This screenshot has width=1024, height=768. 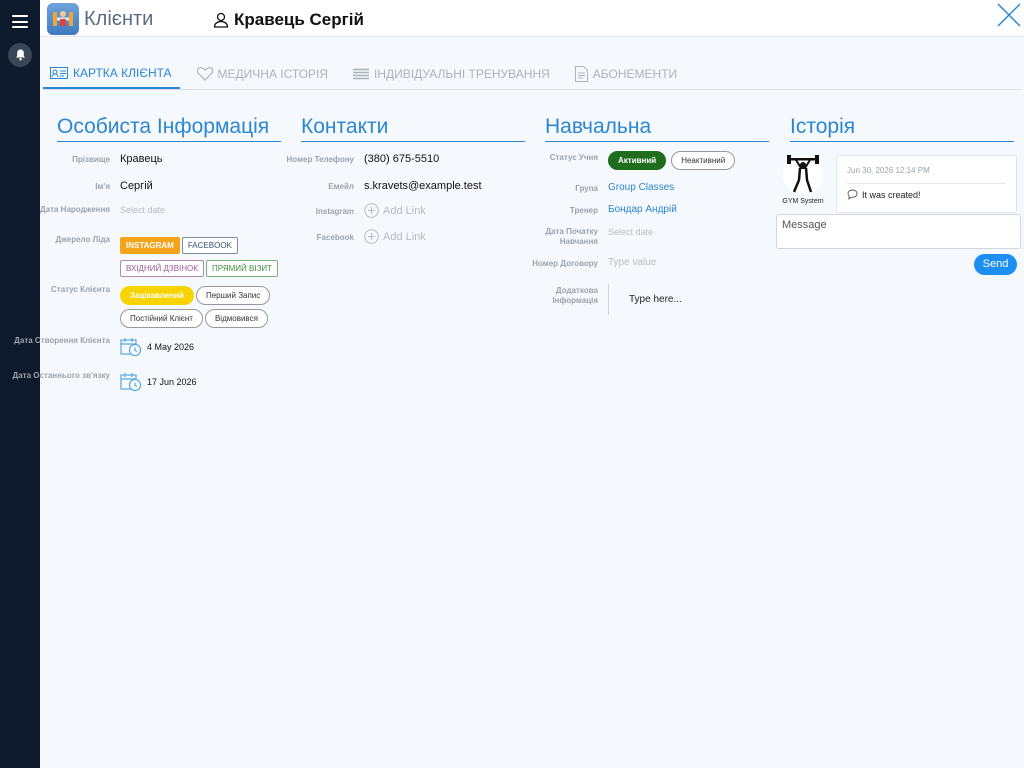 What do you see at coordinates (571, 236) in the screenshot?
I see `start-date-label: Дата Початку Навчання` at bounding box center [571, 236].